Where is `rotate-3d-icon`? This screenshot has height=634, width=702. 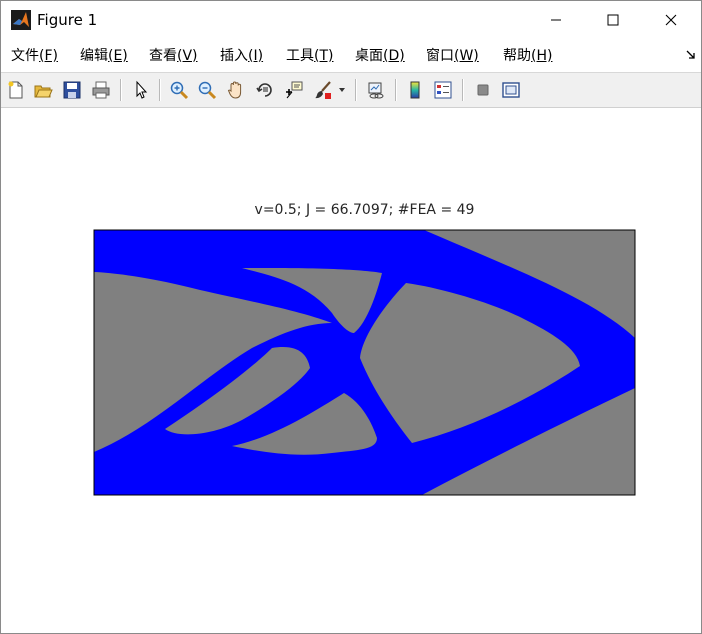
rotate-3d-icon is located at coordinates (264, 90).